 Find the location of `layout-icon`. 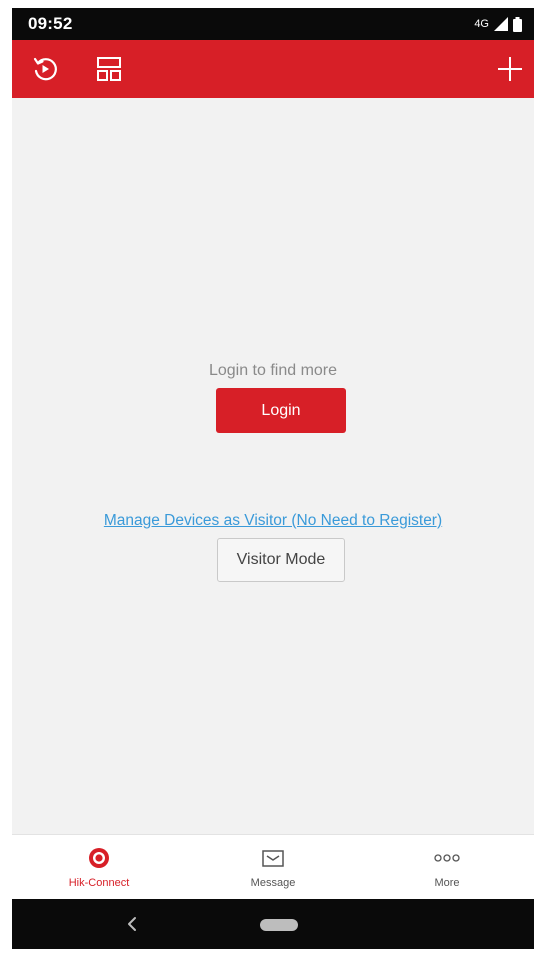

layout-icon is located at coordinates (109, 69).